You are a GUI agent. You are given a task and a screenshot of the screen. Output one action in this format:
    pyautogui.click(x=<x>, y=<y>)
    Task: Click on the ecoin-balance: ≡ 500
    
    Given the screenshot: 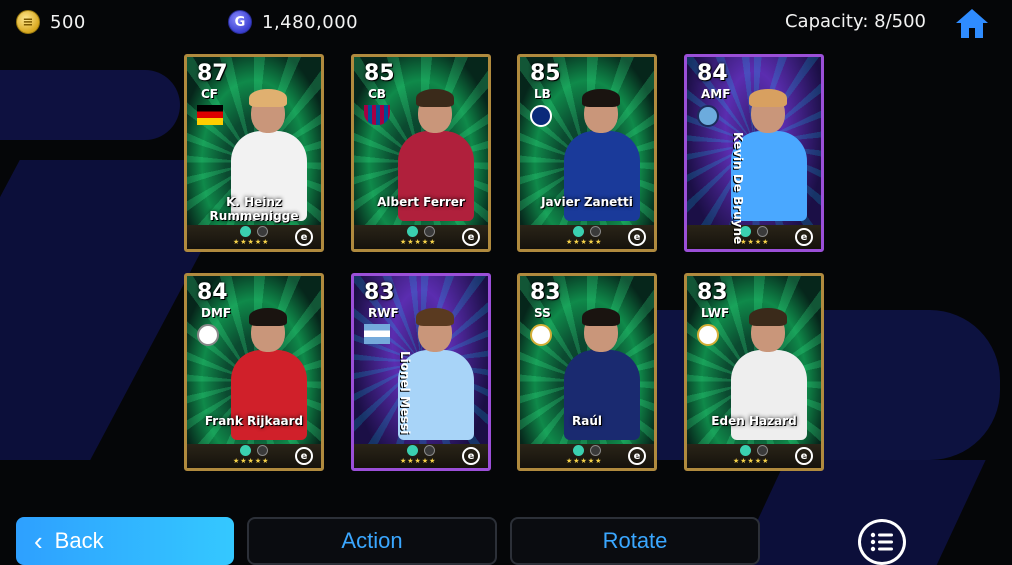 What is the action you would take?
    pyautogui.click(x=51, y=22)
    